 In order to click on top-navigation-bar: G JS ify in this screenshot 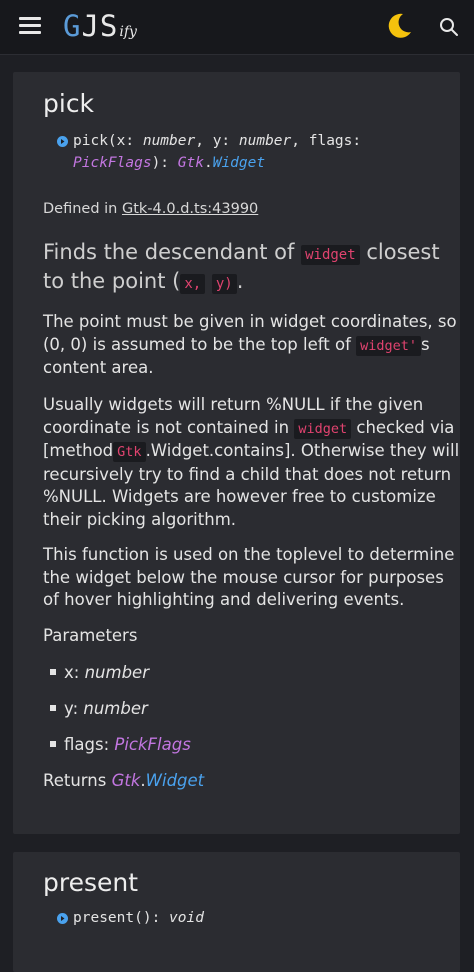, I will do `click(237, 27)`.